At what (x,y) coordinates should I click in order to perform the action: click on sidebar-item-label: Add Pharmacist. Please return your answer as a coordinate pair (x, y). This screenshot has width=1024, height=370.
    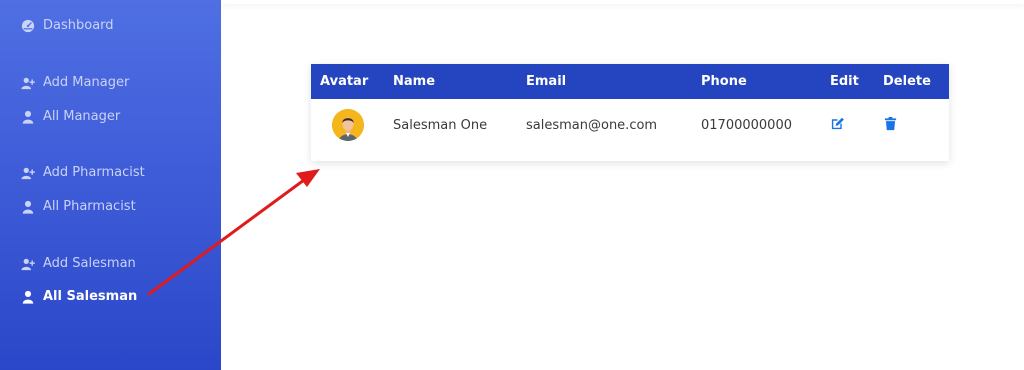
    Looking at the image, I should click on (94, 172).